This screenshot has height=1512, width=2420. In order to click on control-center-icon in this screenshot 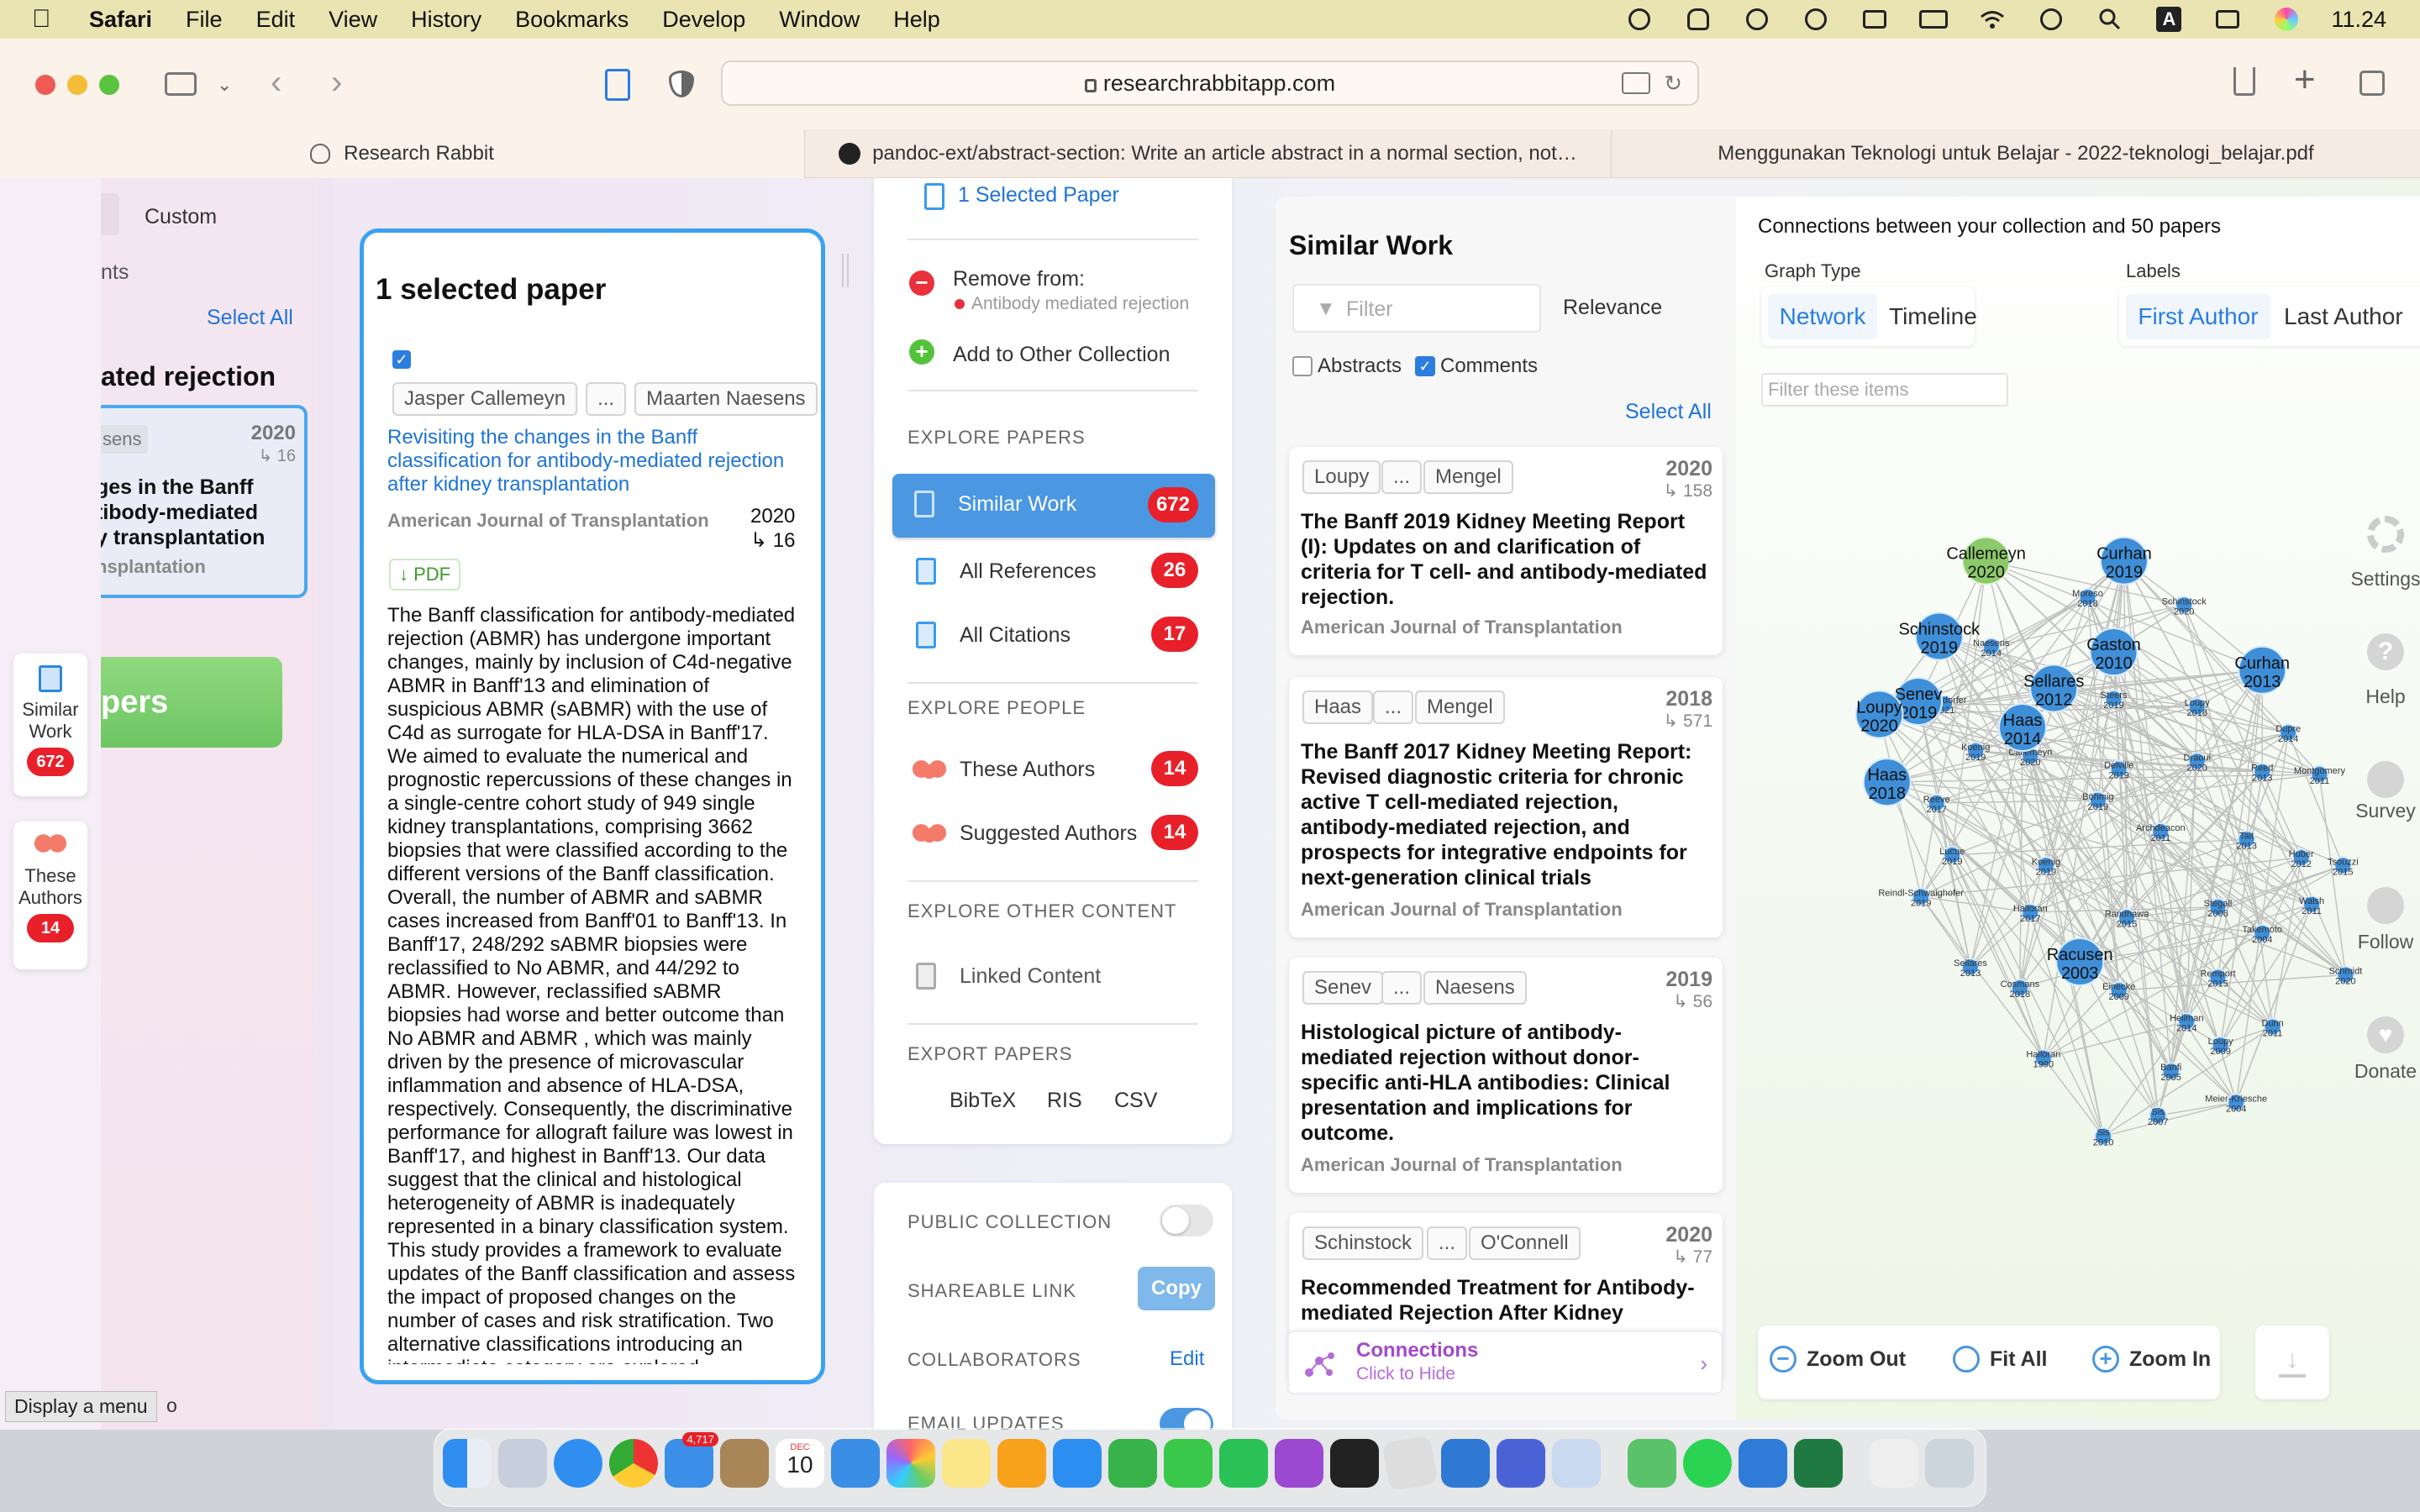, I will do `click(2227, 19)`.